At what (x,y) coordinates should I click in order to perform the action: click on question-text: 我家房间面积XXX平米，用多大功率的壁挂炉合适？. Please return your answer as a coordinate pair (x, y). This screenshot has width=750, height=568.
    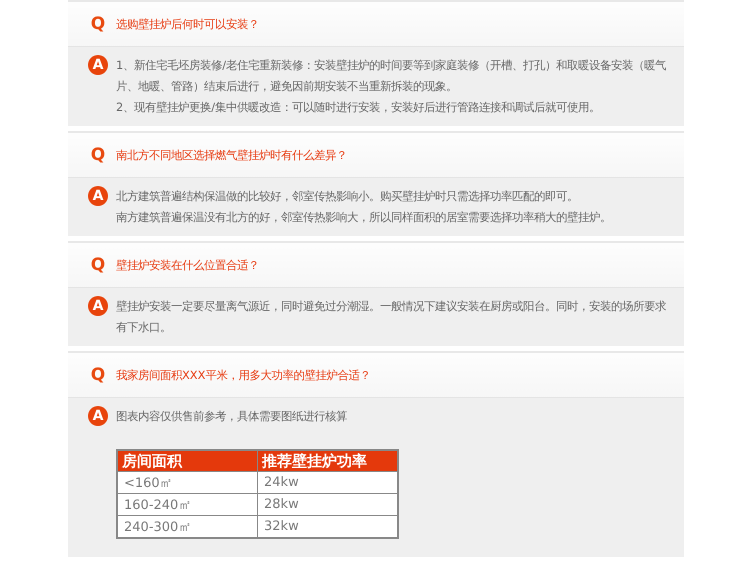
    Looking at the image, I should click on (243, 375).